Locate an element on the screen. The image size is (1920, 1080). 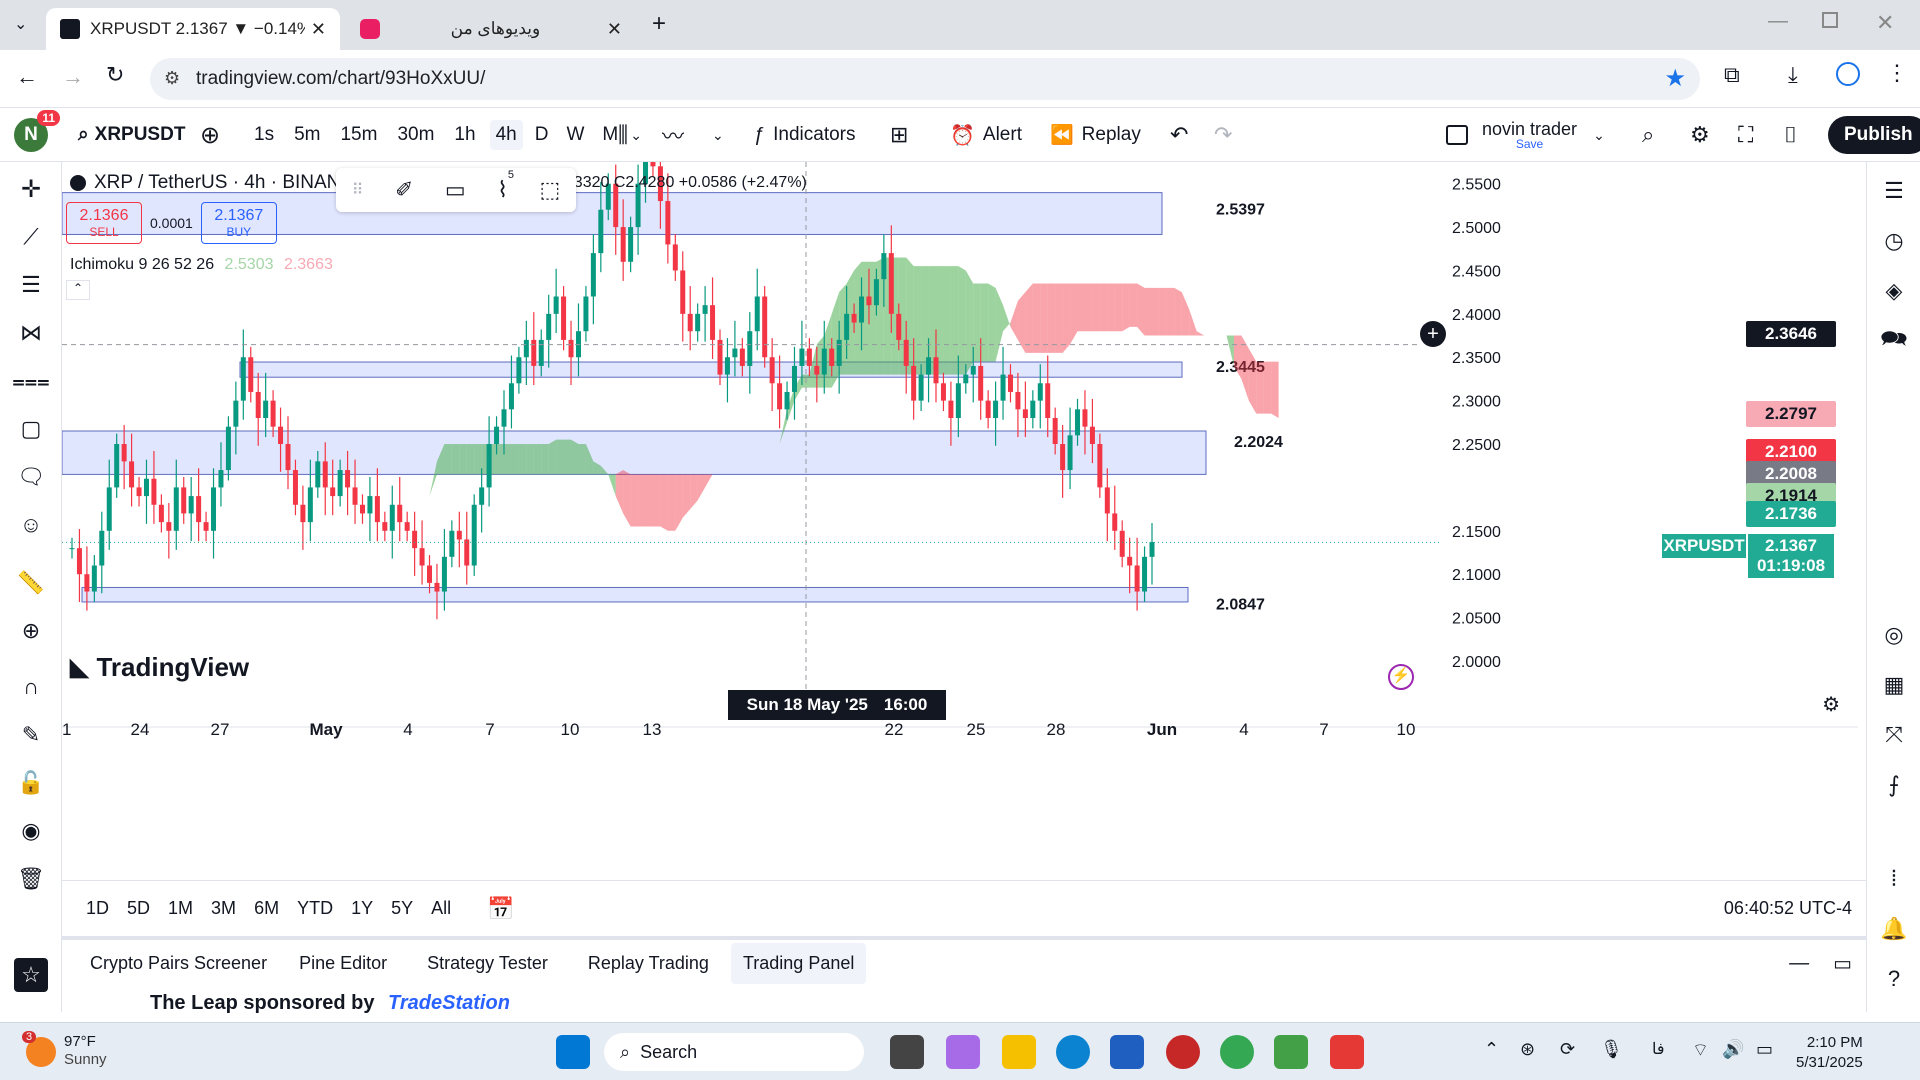
symbol-search: ⌕ XRPUSDT is located at coordinates (131, 135).